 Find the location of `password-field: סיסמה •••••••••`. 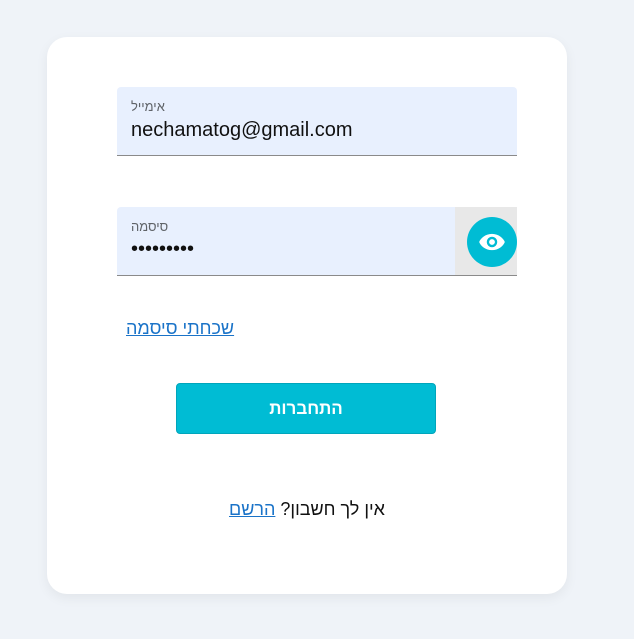

password-field: סיסמה ••••••••• is located at coordinates (317, 241).